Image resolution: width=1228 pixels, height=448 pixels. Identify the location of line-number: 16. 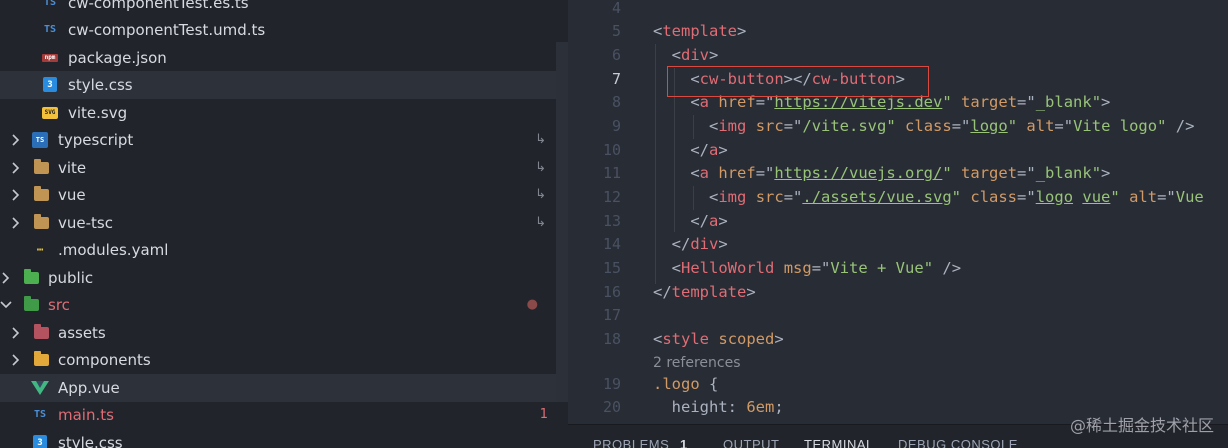
(611, 291).